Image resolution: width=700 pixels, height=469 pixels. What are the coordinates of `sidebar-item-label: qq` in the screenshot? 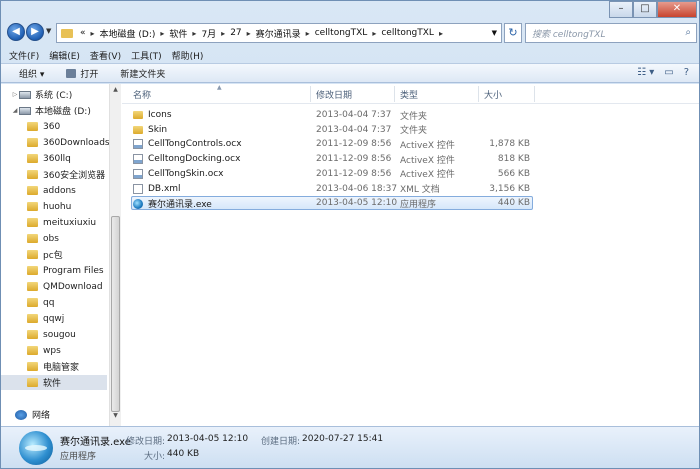 It's located at (49, 302).